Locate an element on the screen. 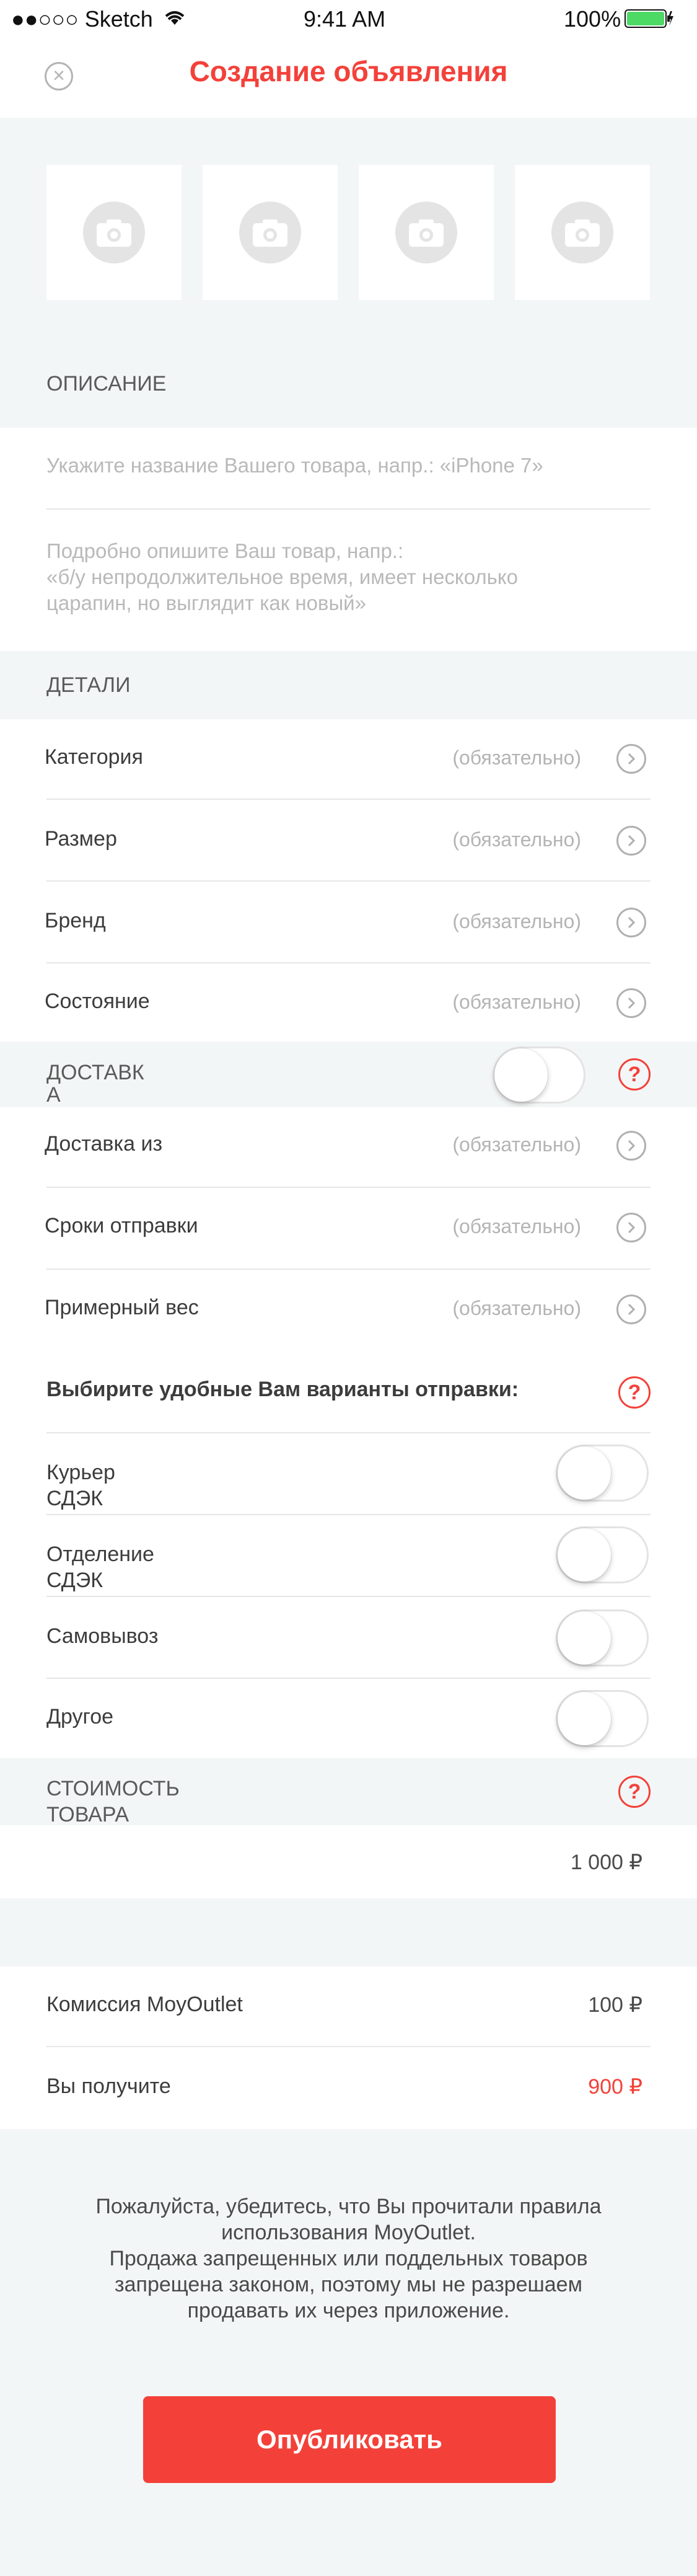 This screenshot has width=697, height=2576. section-header-description: ОПИСАНИЕ is located at coordinates (106, 384).